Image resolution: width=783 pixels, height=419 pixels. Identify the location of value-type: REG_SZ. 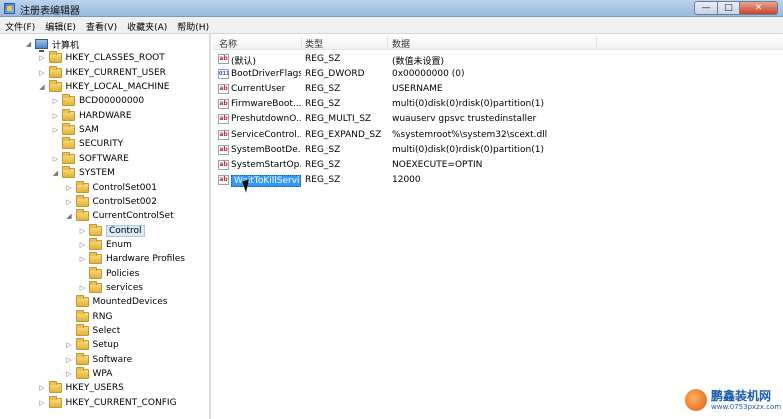
(323, 104).